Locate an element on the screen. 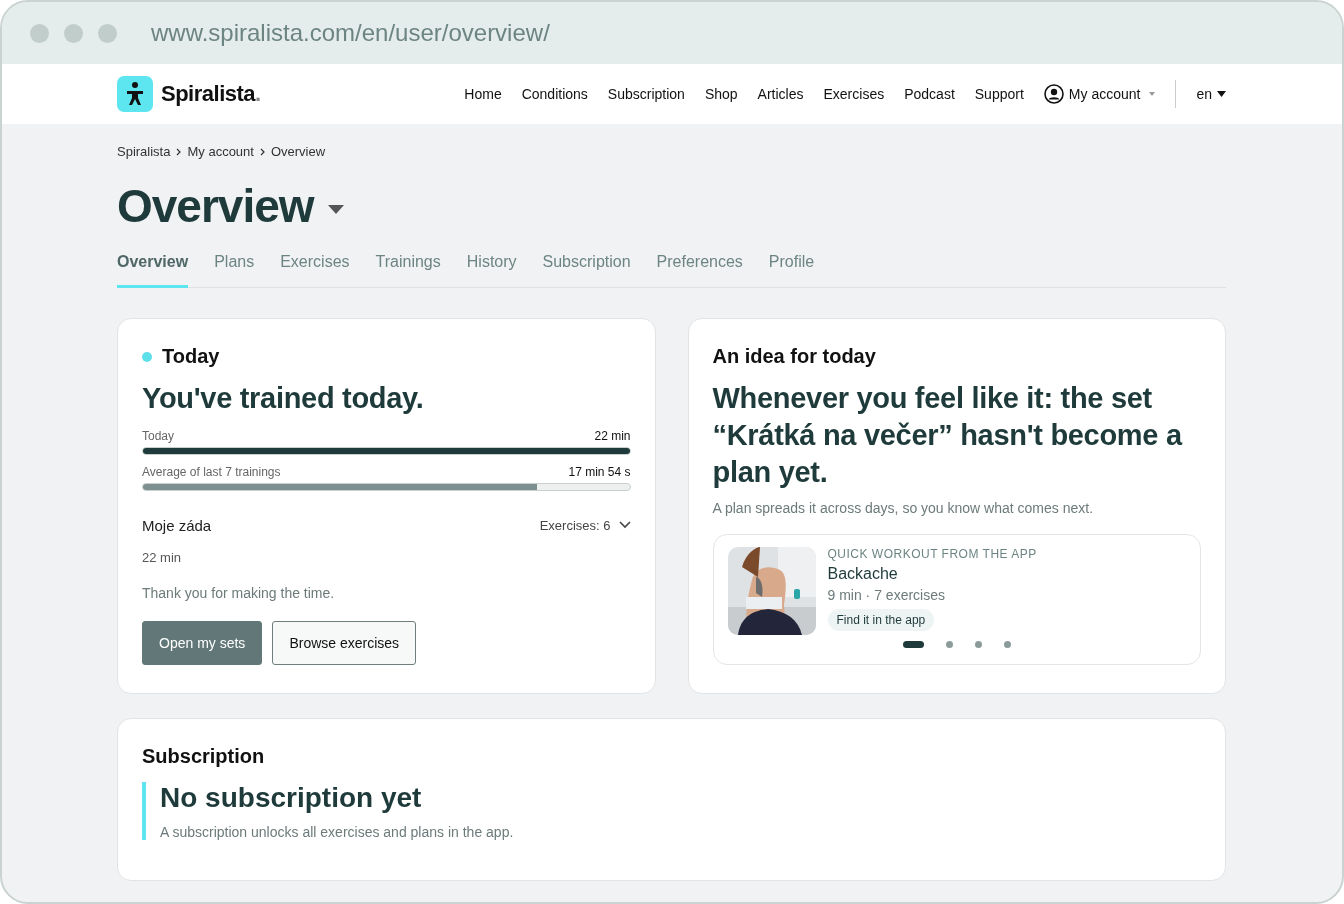 The width and height of the screenshot is (1344, 904). nav-link: Shop is located at coordinates (721, 94).